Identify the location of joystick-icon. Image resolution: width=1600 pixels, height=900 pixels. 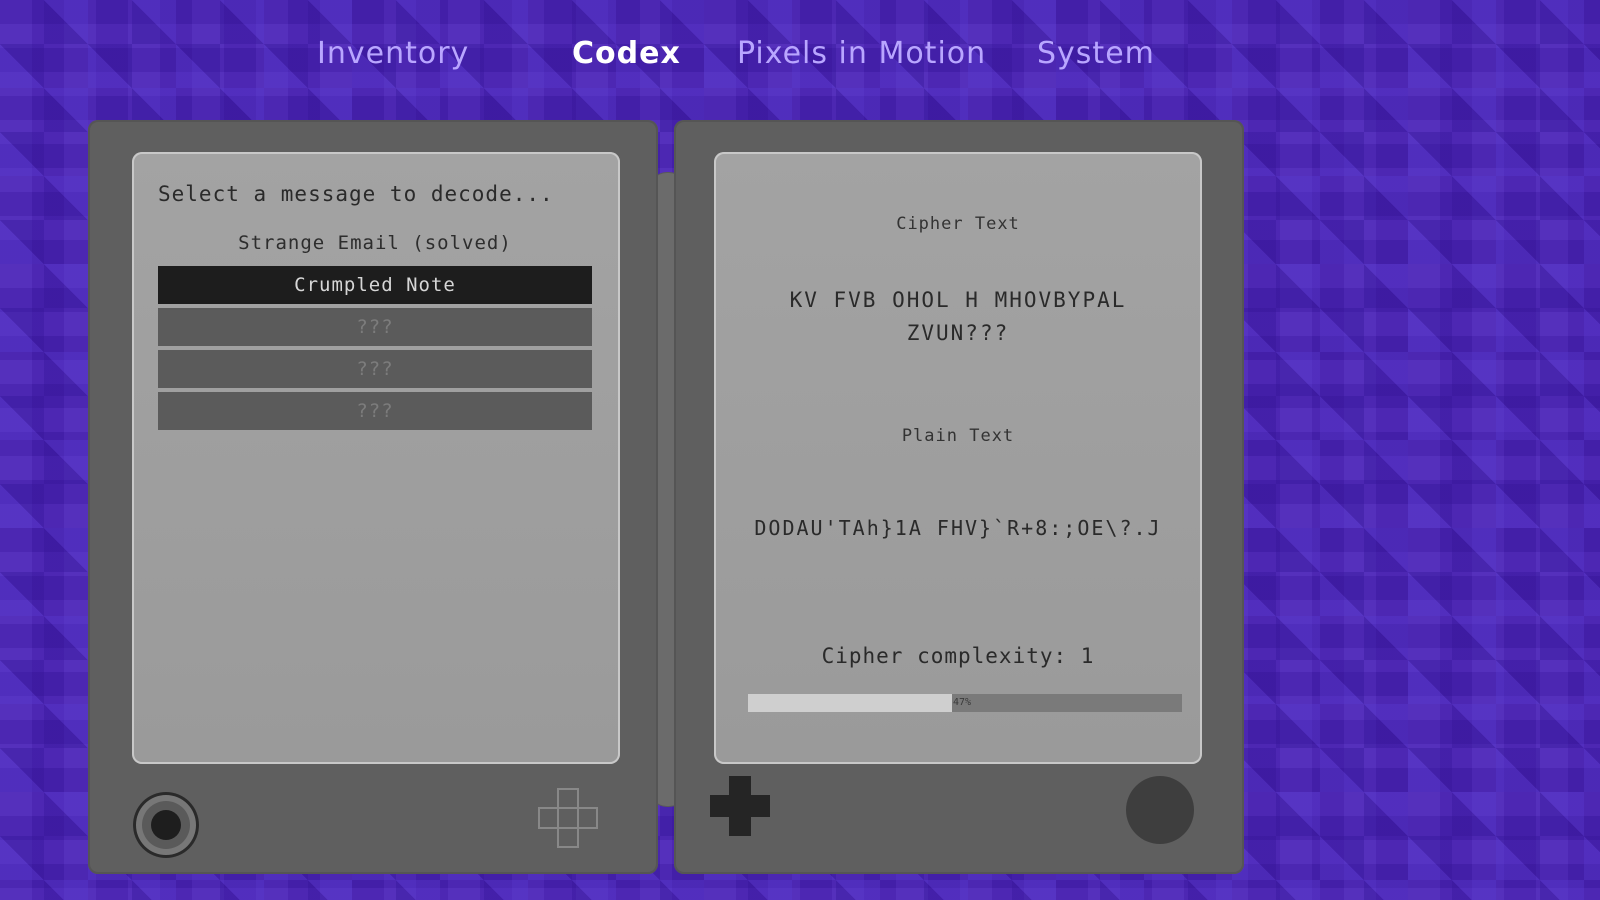
(166, 825).